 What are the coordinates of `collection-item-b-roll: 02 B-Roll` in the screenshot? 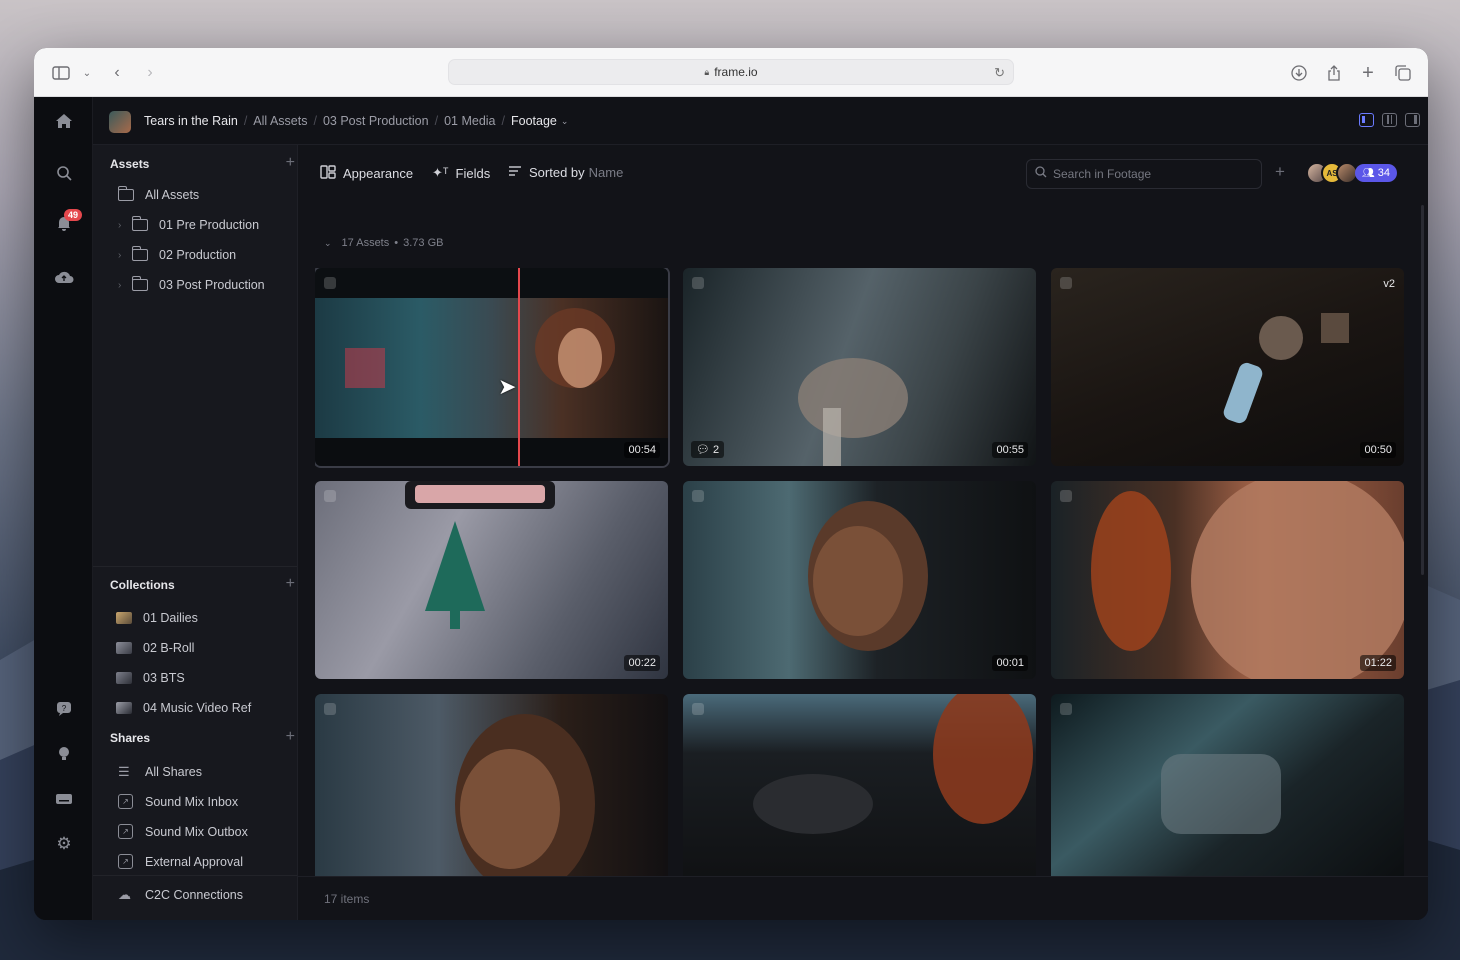 It's located at (155, 648).